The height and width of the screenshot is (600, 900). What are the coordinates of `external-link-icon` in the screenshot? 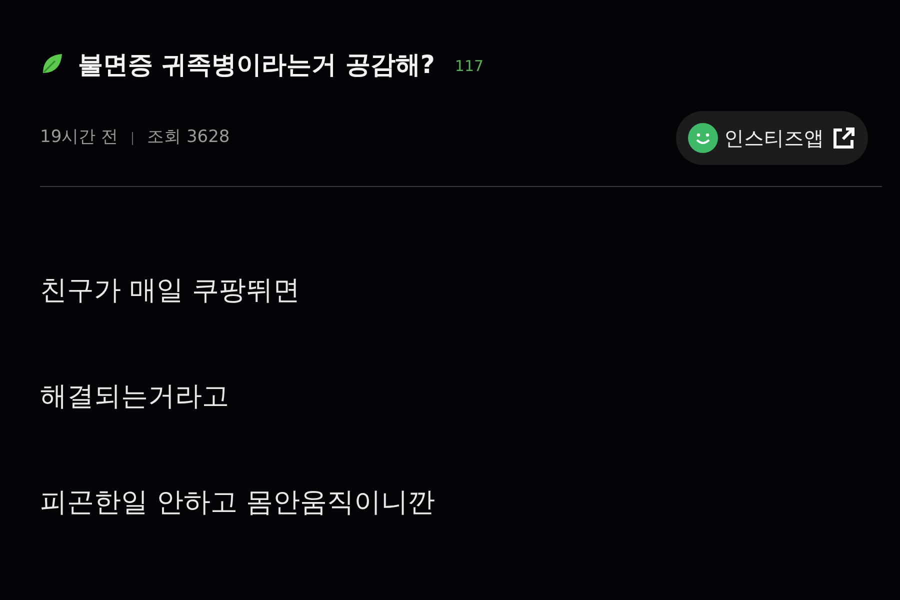 It's located at (844, 138).